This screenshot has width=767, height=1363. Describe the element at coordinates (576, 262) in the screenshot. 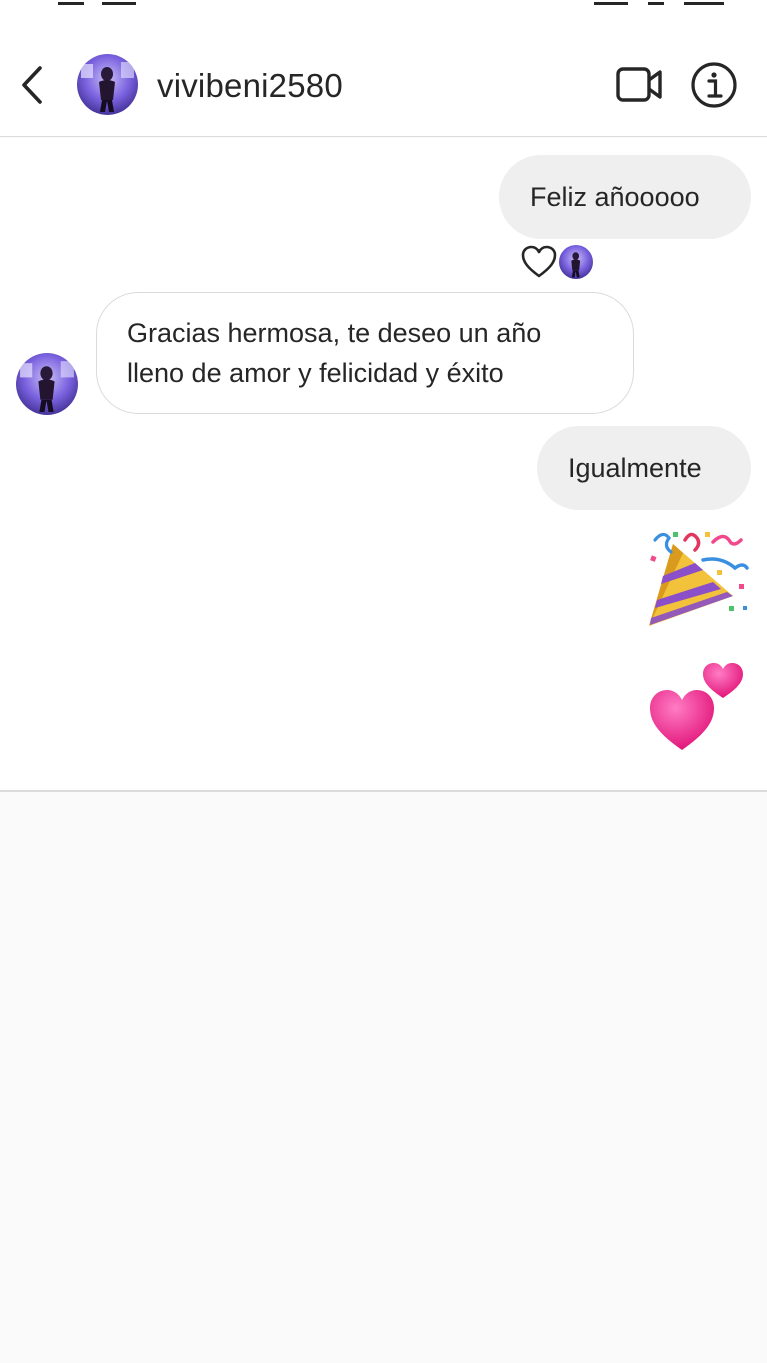

I see `reaction-avatar` at that location.